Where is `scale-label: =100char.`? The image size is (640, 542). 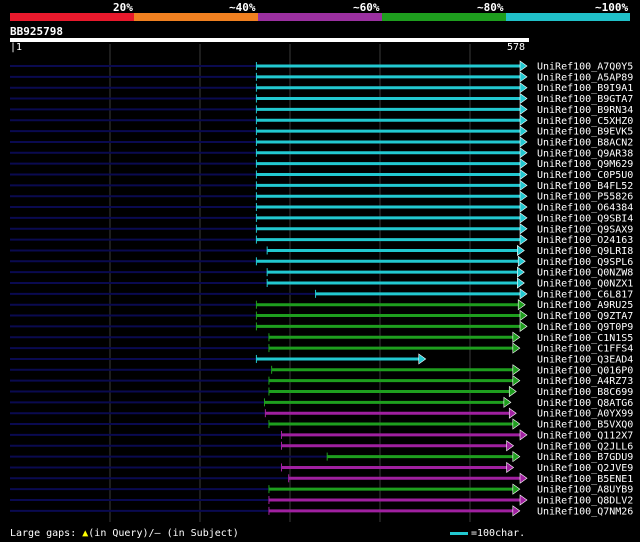
scale-label: =100char. is located at coordinates (498, 533).